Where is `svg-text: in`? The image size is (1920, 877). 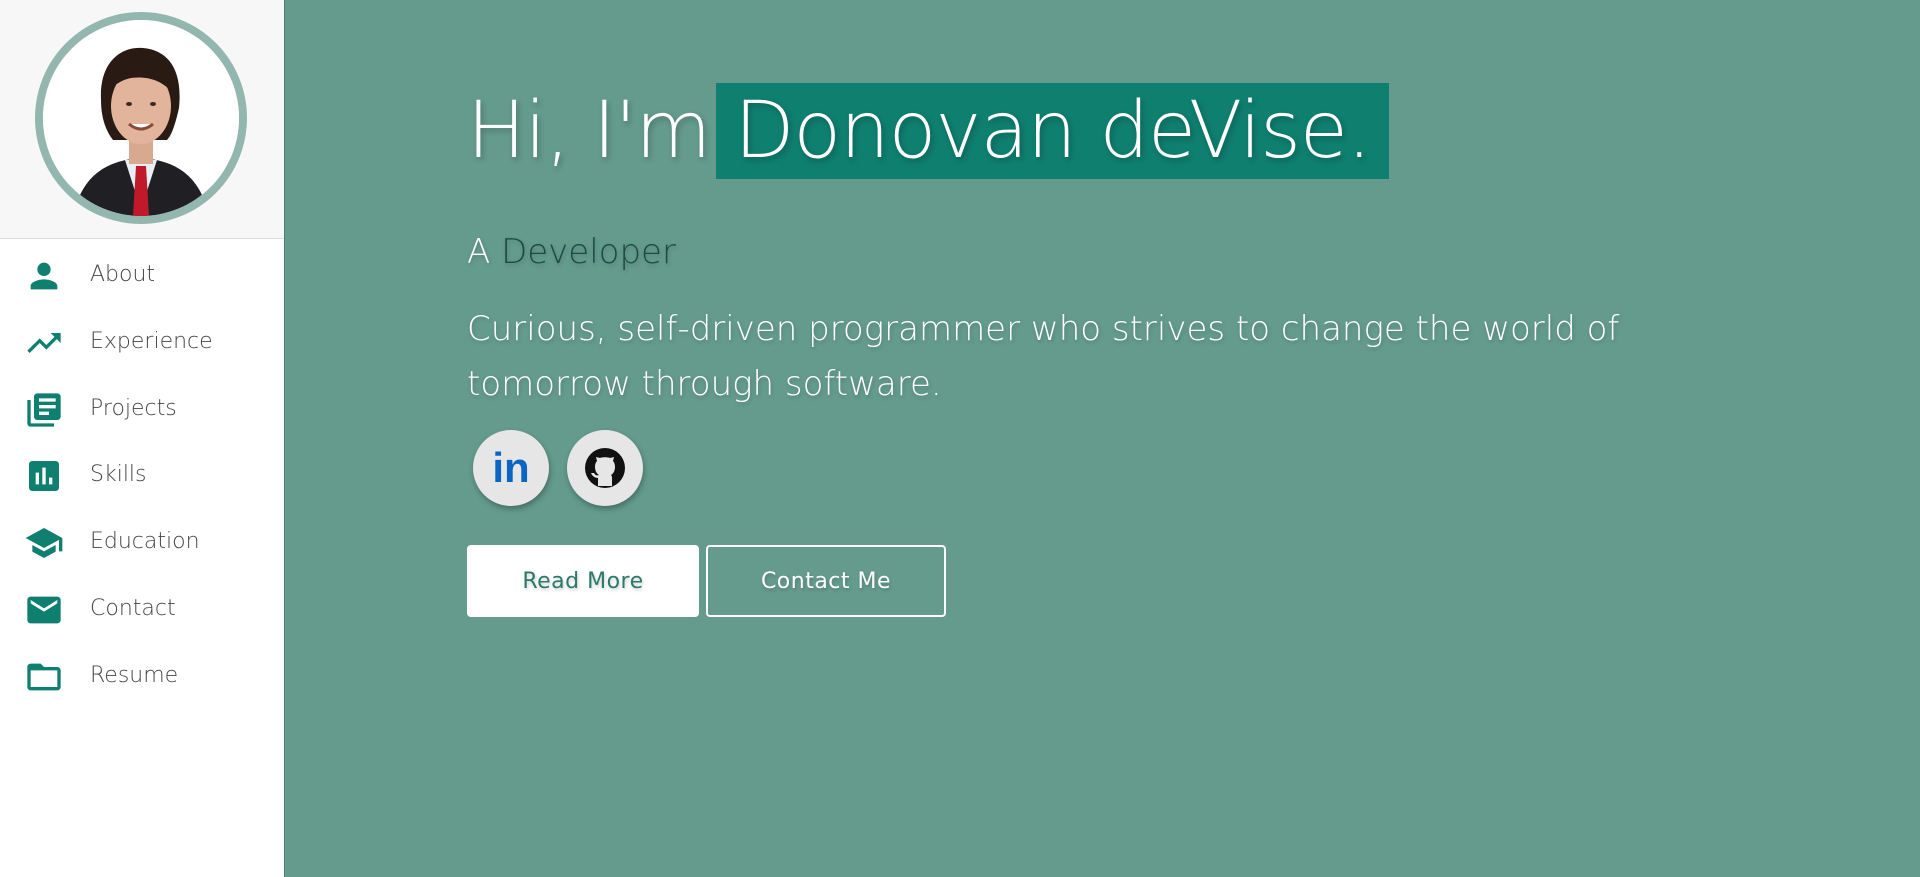 svg-text: in is located at coordinates (510, 467).